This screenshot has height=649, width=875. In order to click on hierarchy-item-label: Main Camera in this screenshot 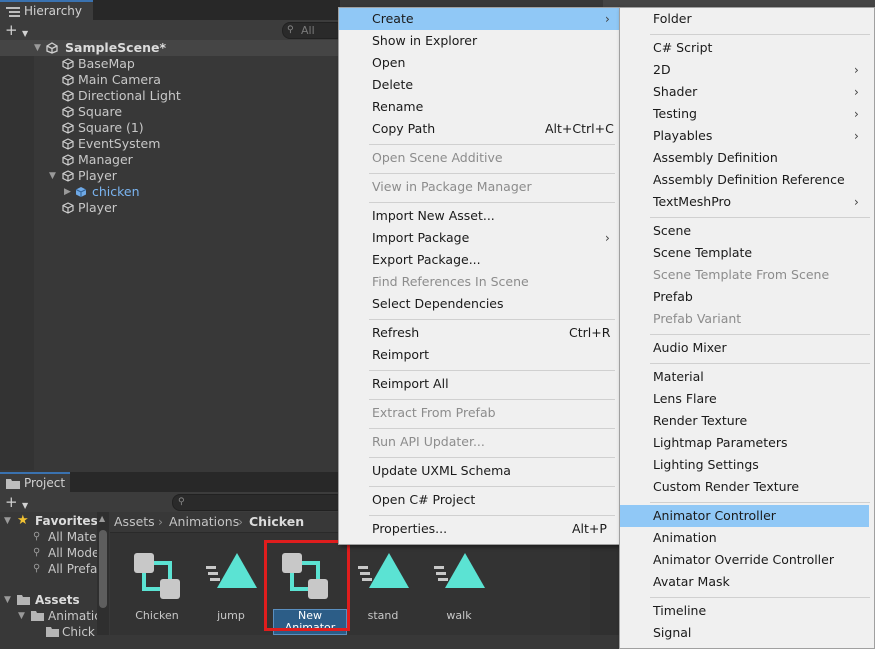, I will do `click(119, 79)`.